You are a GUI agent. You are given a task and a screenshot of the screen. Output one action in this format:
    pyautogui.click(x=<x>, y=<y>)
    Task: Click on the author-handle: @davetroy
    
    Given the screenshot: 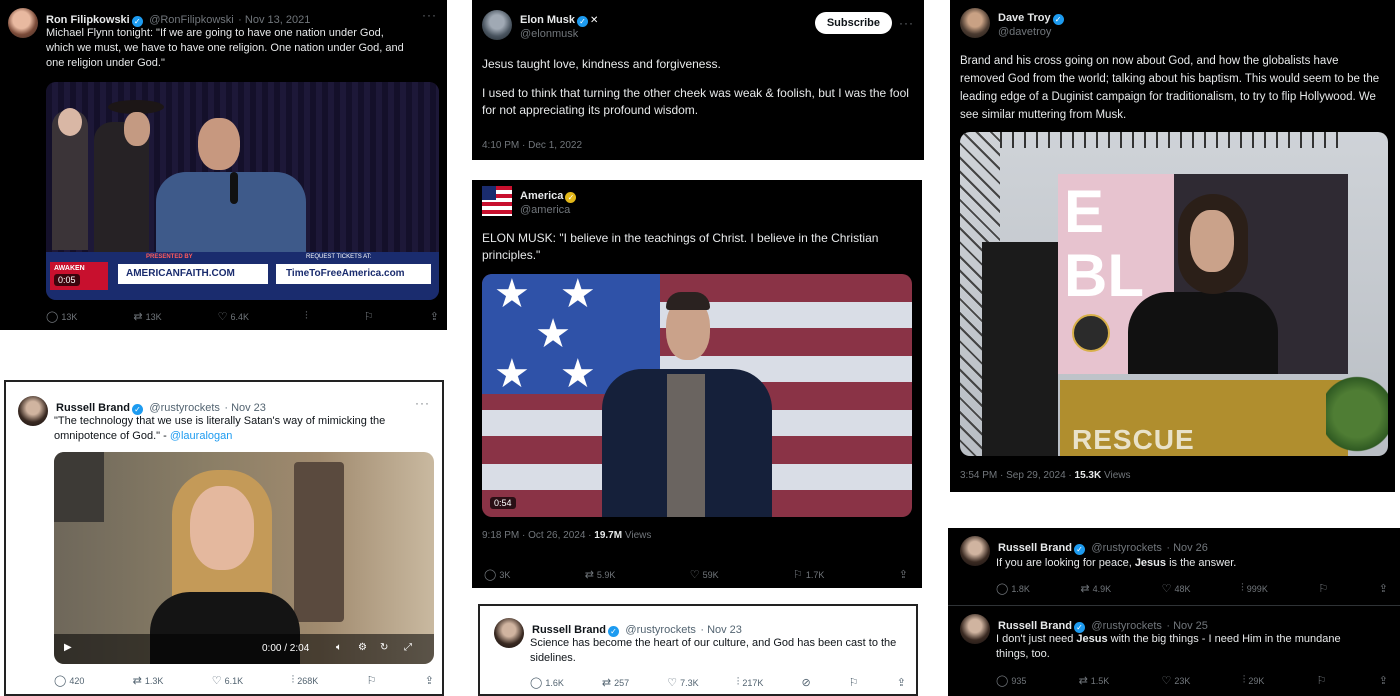 What is the action you would take?
    pyautogui.click(x=1032, y=32)
    